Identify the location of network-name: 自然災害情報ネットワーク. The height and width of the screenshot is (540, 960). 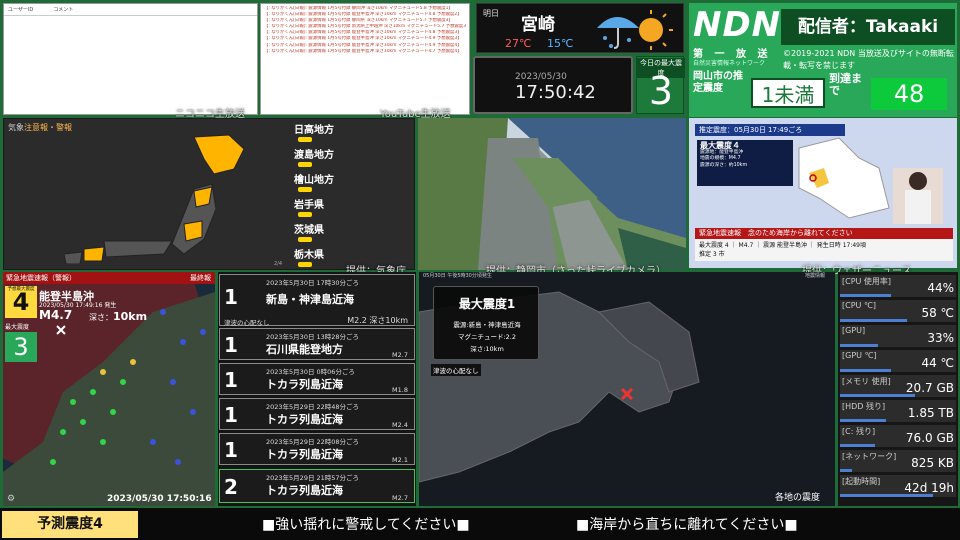
(729, 63).